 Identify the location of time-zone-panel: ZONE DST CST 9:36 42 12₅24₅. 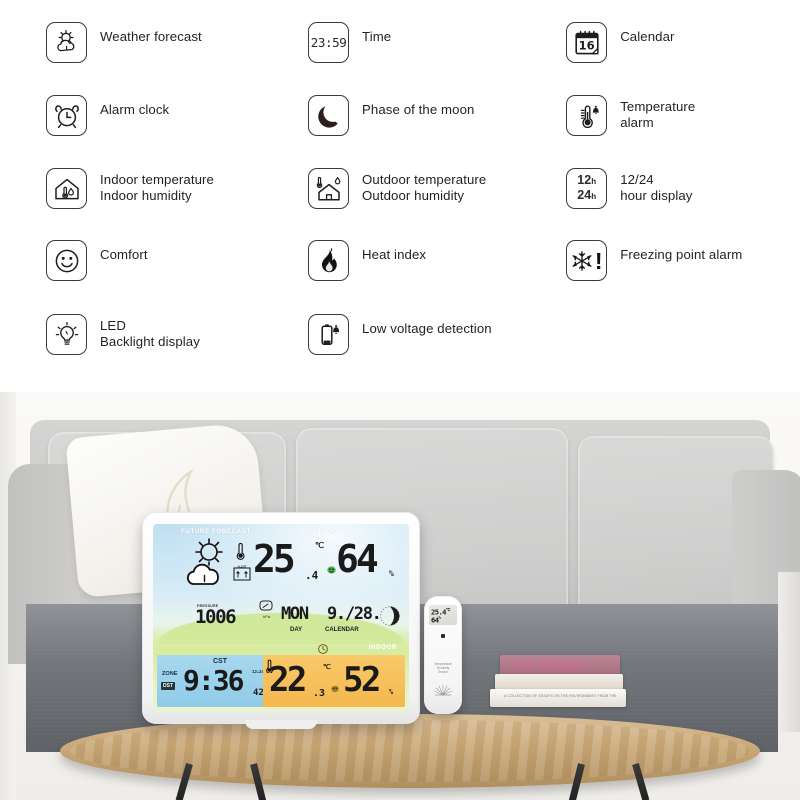
(218, 681).